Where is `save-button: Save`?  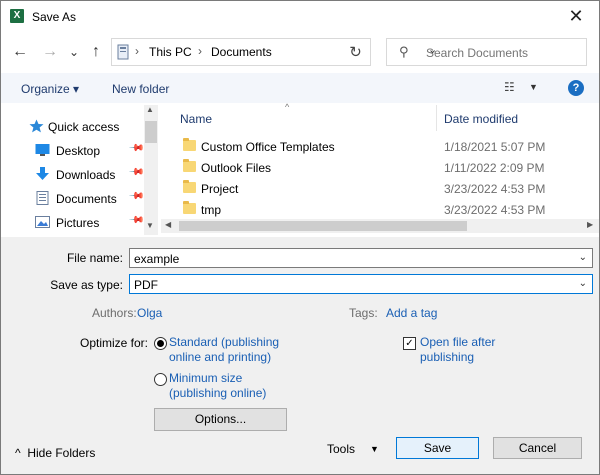
save-button: Save is located at coordinates (437, 448).